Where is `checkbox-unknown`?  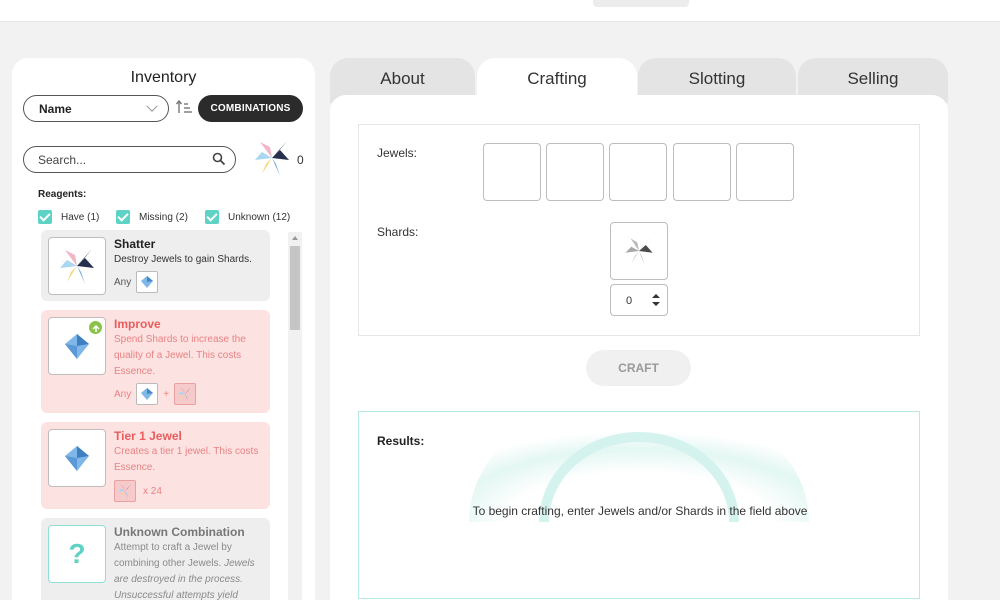 checkbox-unknown is located at coordinates (212, 217).